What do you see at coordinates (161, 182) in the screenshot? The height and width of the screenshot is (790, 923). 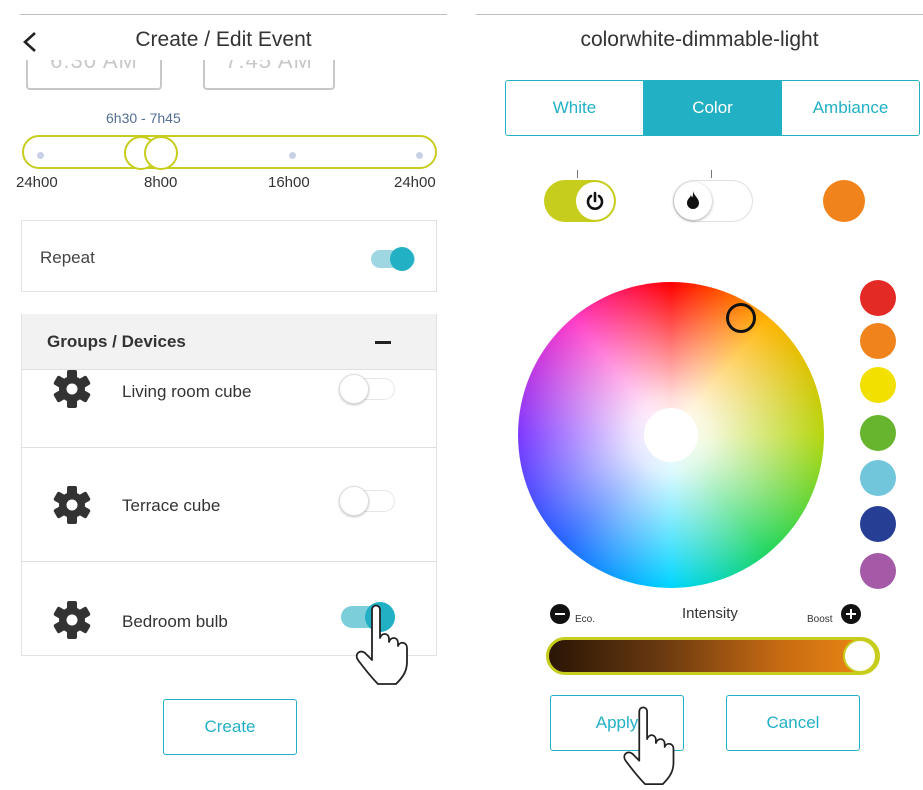 I see `timeline-tick: 8h00` at bounding box center [161, 182].